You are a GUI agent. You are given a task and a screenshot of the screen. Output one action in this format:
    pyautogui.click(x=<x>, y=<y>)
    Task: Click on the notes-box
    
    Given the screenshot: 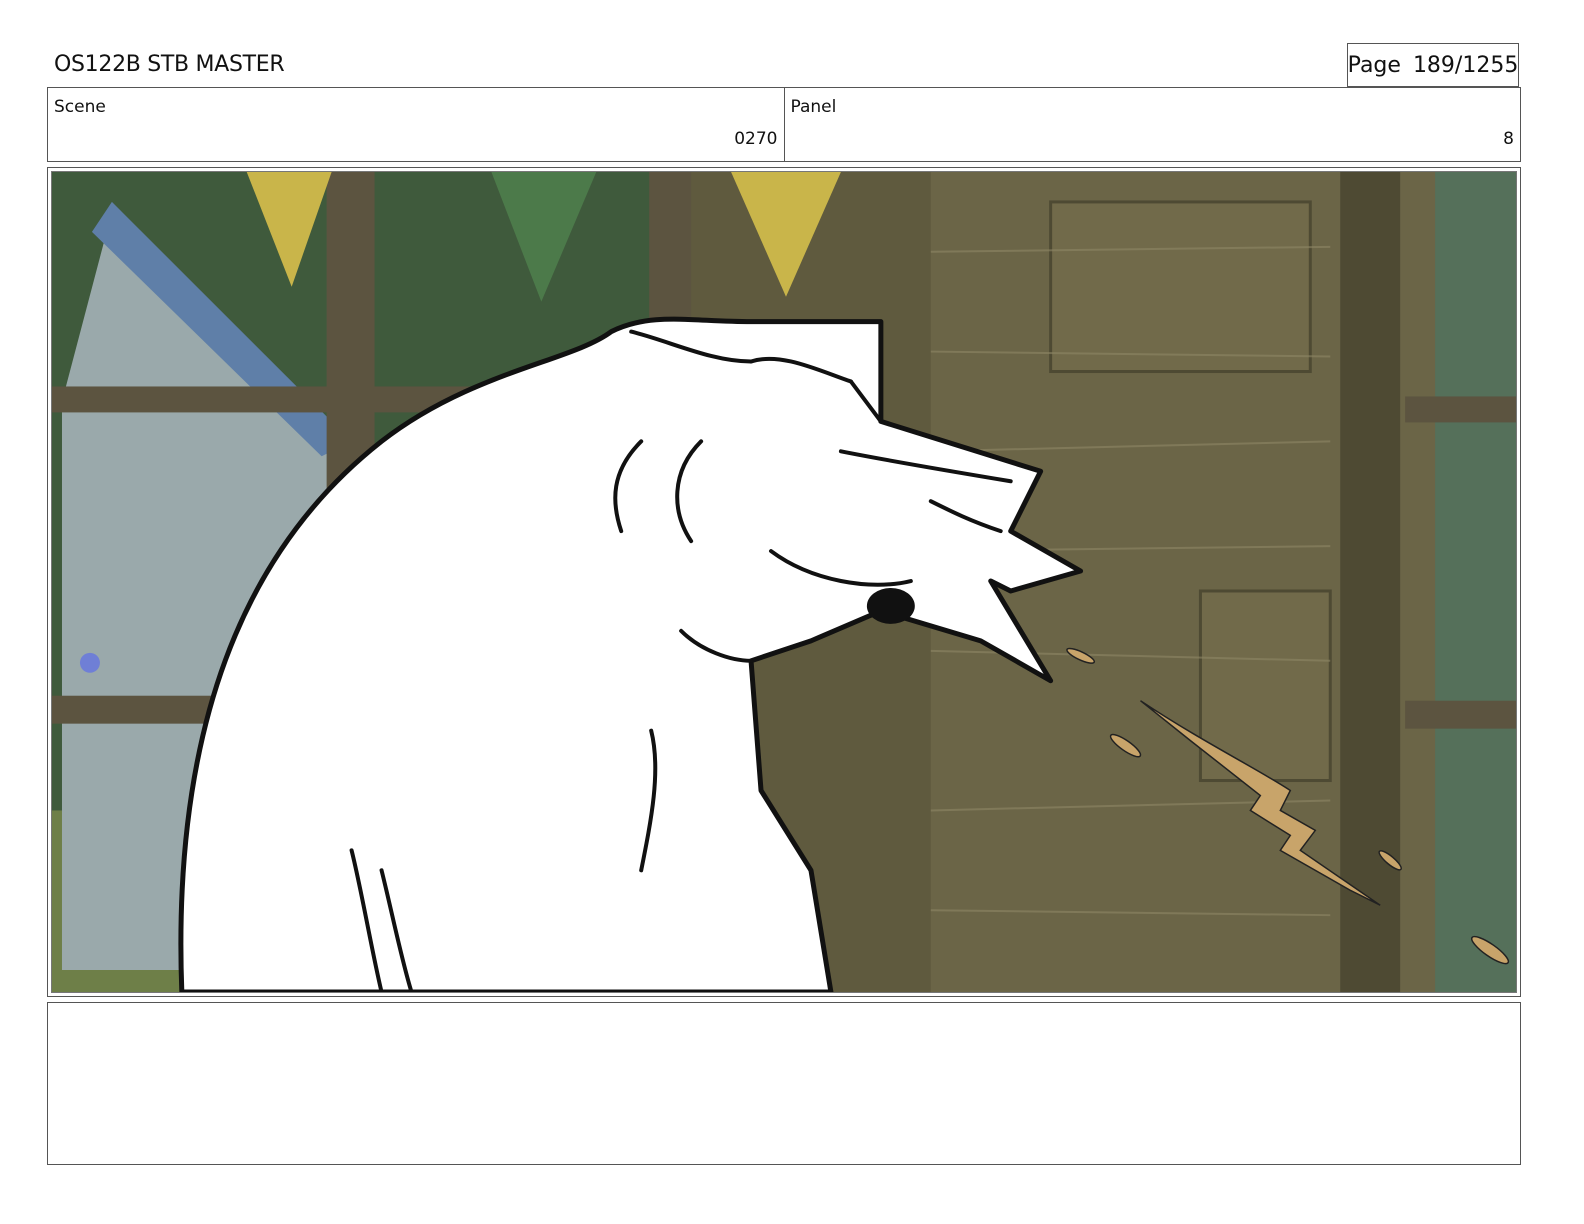 What is the action you would take?
    pyautogui.click(x=784, y=1083)
    